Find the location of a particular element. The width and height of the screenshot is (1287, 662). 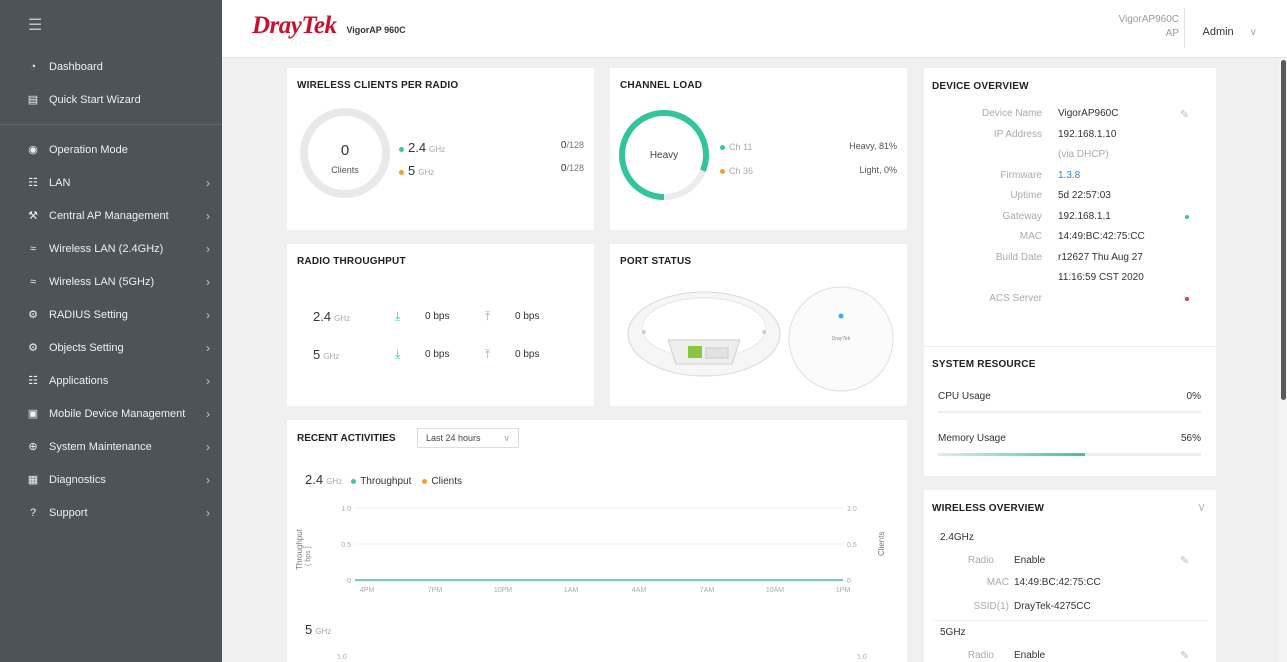

device-overview-row: Gateway 192.168.1.1 is located at coordinates (1069, 220).